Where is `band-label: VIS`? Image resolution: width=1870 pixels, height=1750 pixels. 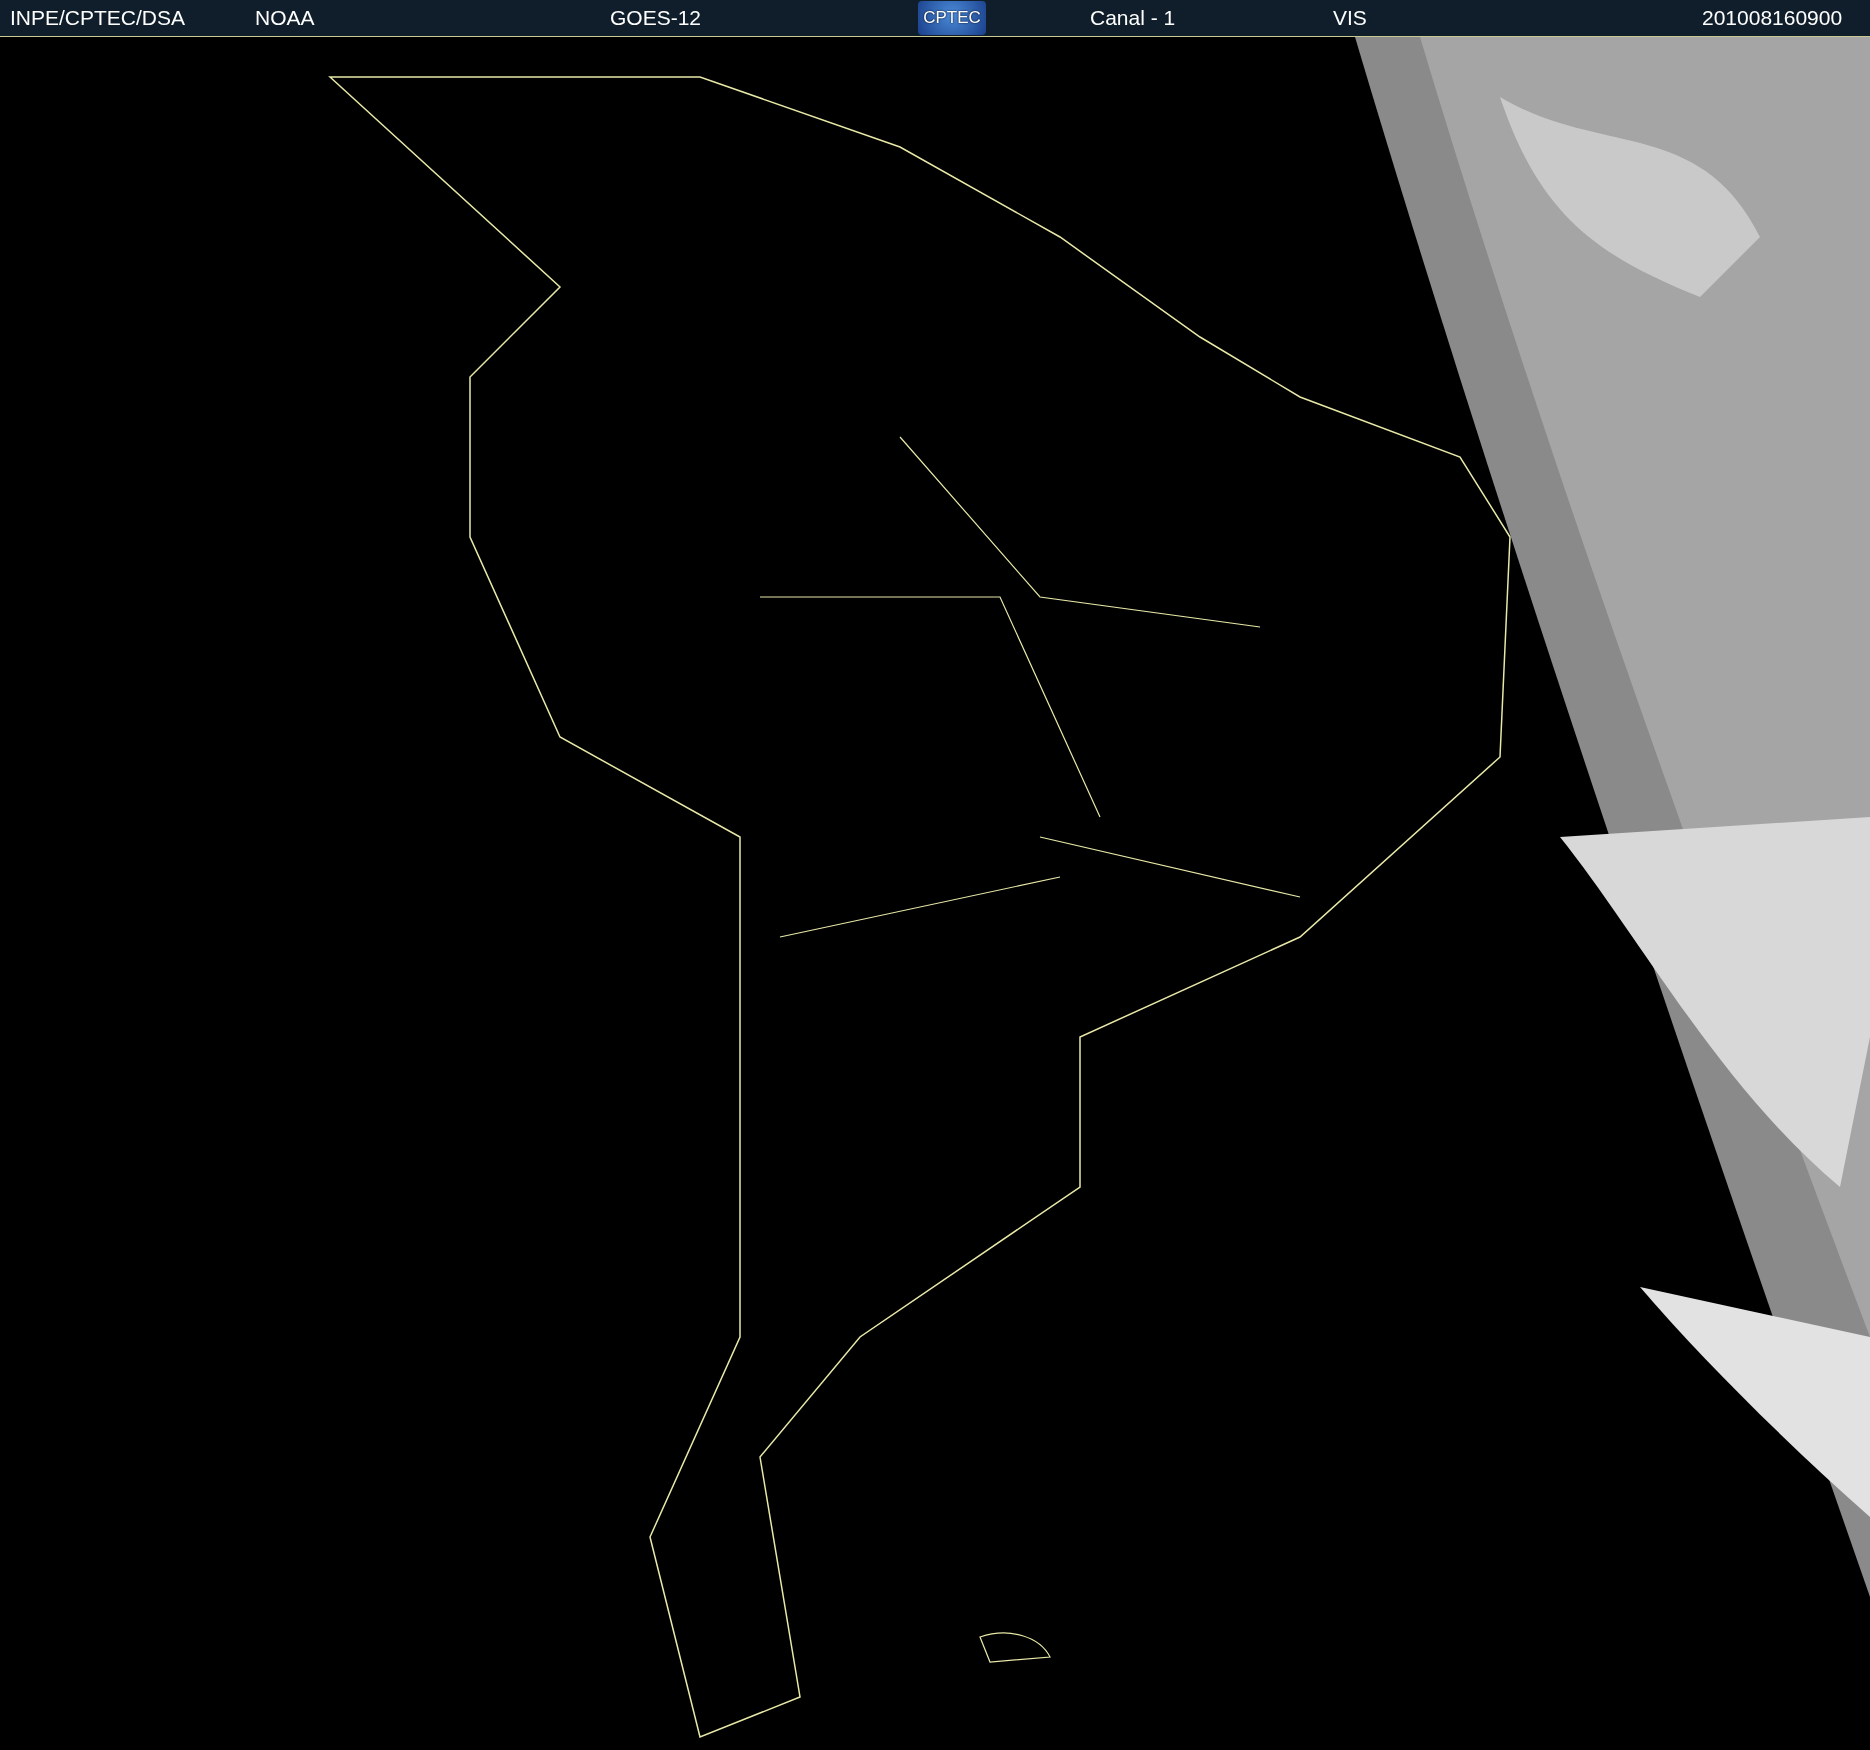 band-label: VIS is located at coordinates (1350, 18).